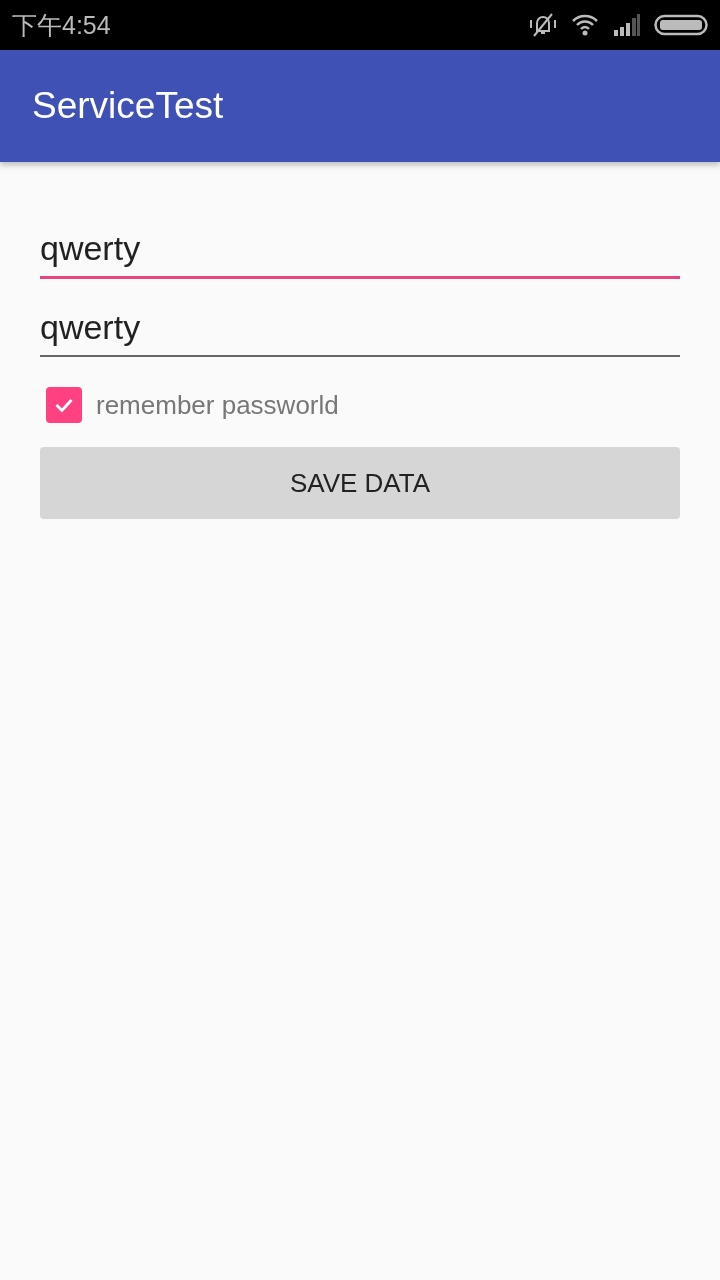 The width and height of the screenshot is (720, 1280). What do you see at coordinates (543, 25) in the screenshot?
I see `muted-bell-icon` at bounding box center [543, 25].